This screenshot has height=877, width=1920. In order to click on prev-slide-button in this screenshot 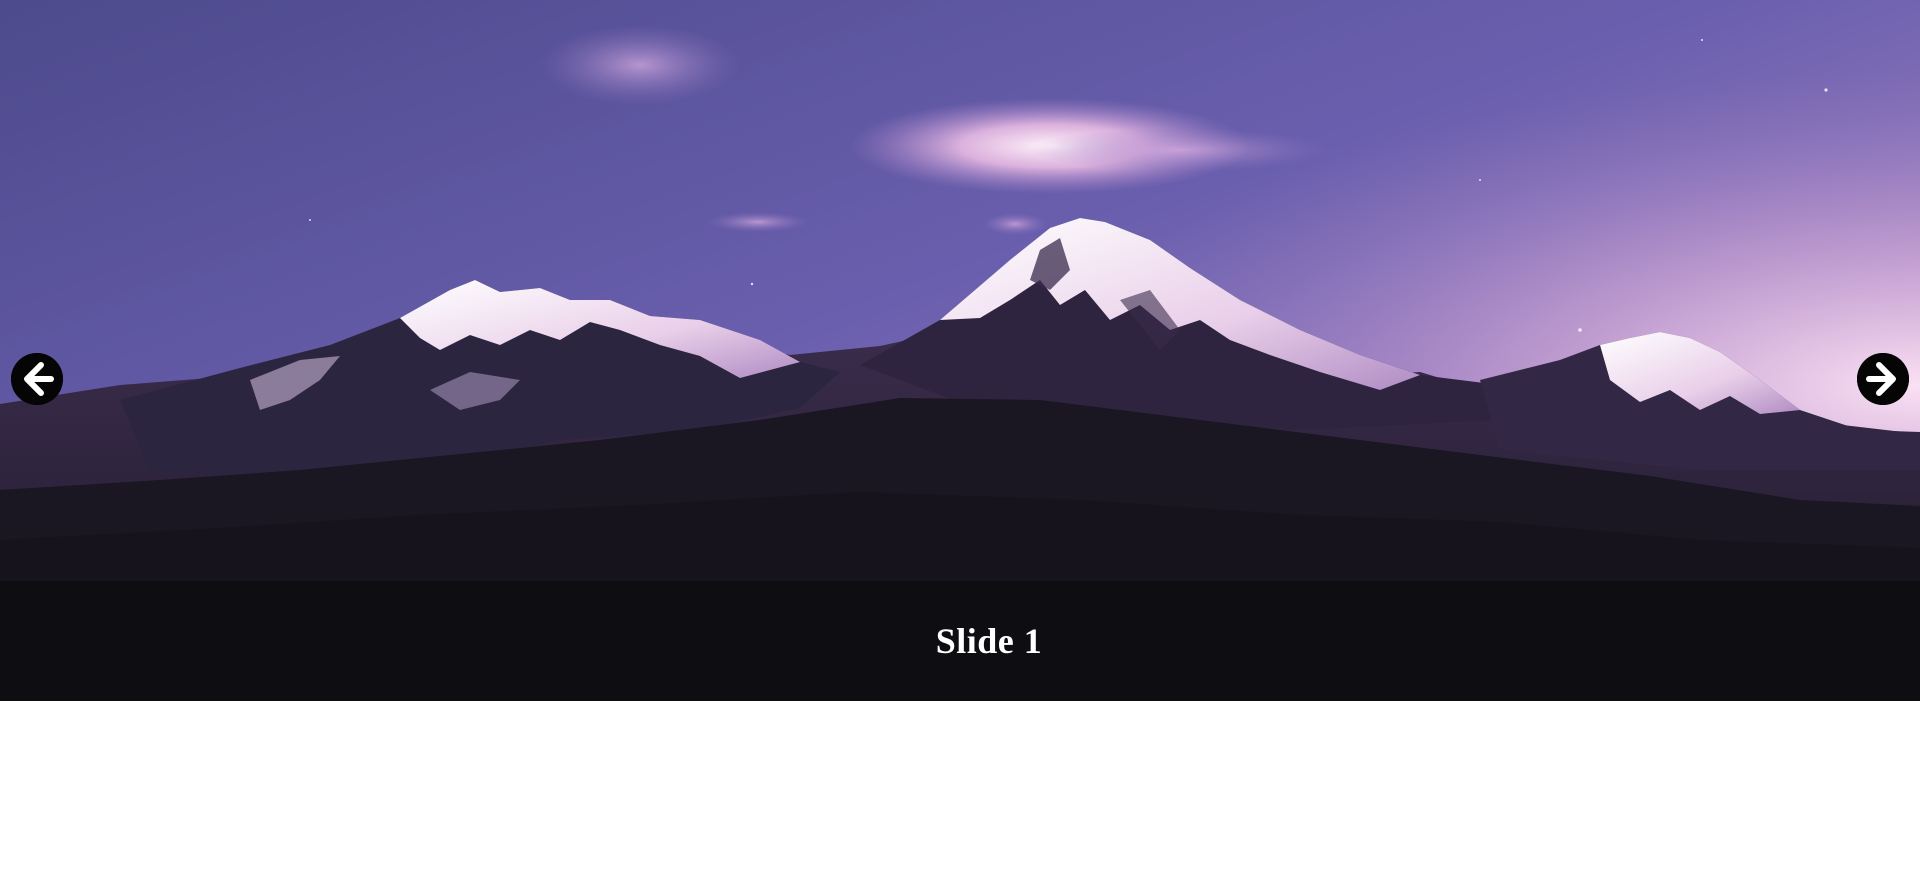, I will do `click(37, 379)`.